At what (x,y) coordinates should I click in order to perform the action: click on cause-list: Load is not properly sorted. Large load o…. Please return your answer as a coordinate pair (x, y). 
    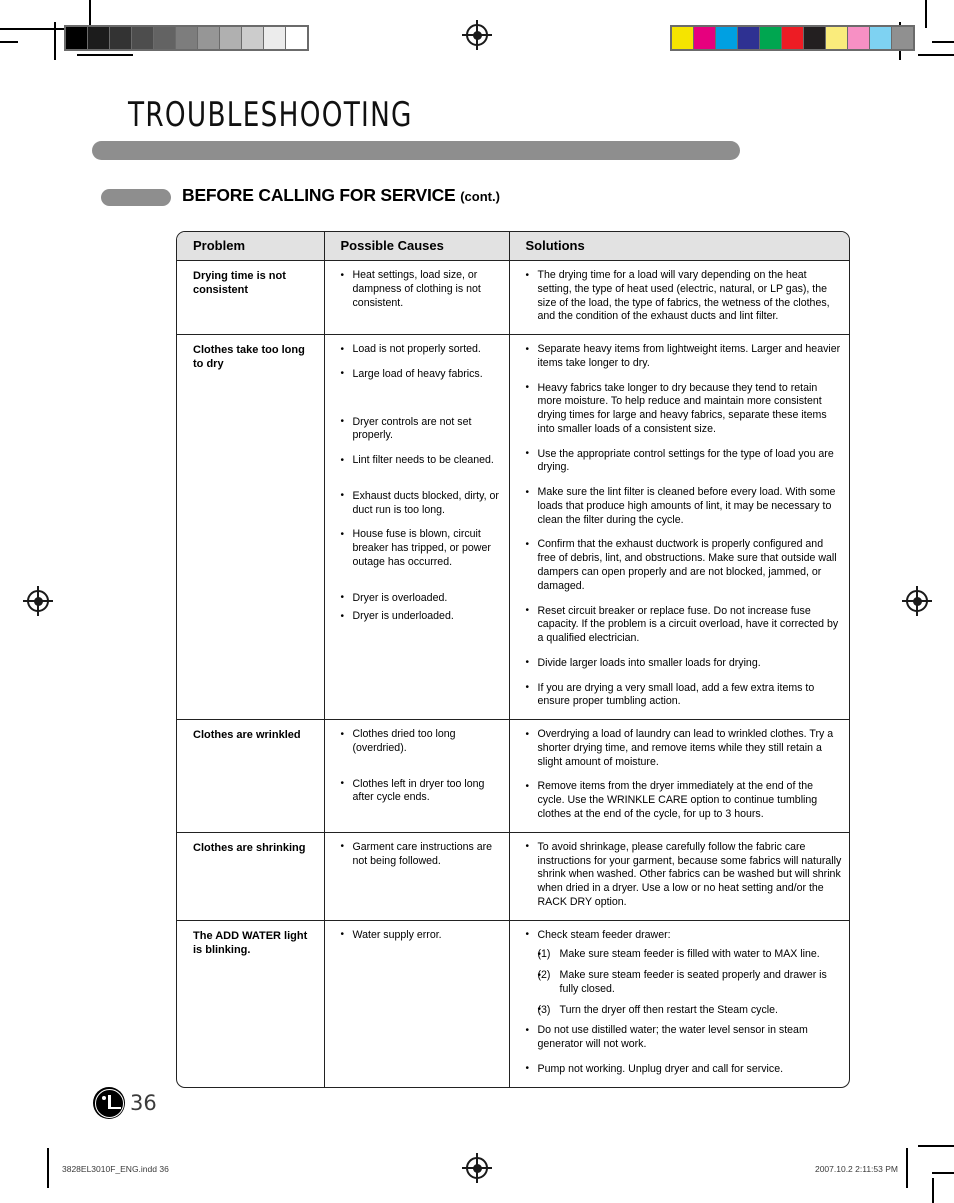
    Looking at the image, I should click on (420, 483).